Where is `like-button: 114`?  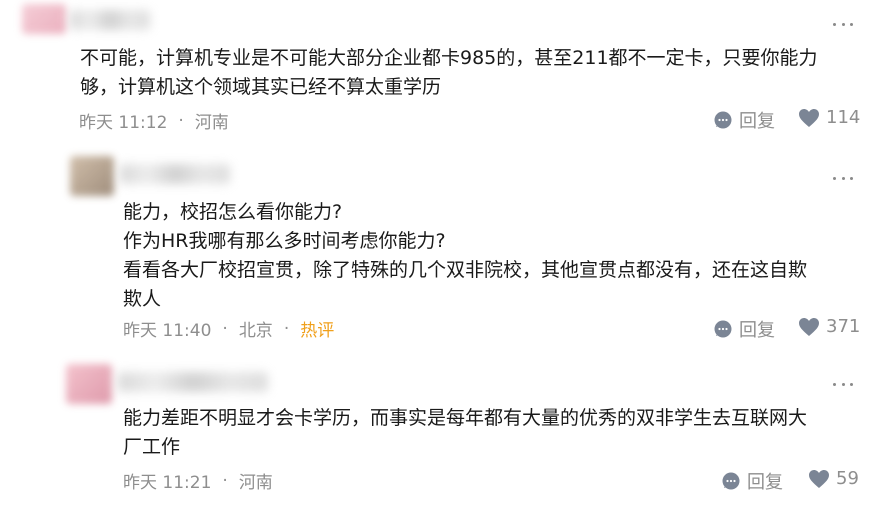 like-button: 114 is located at coordinates (829, 117).